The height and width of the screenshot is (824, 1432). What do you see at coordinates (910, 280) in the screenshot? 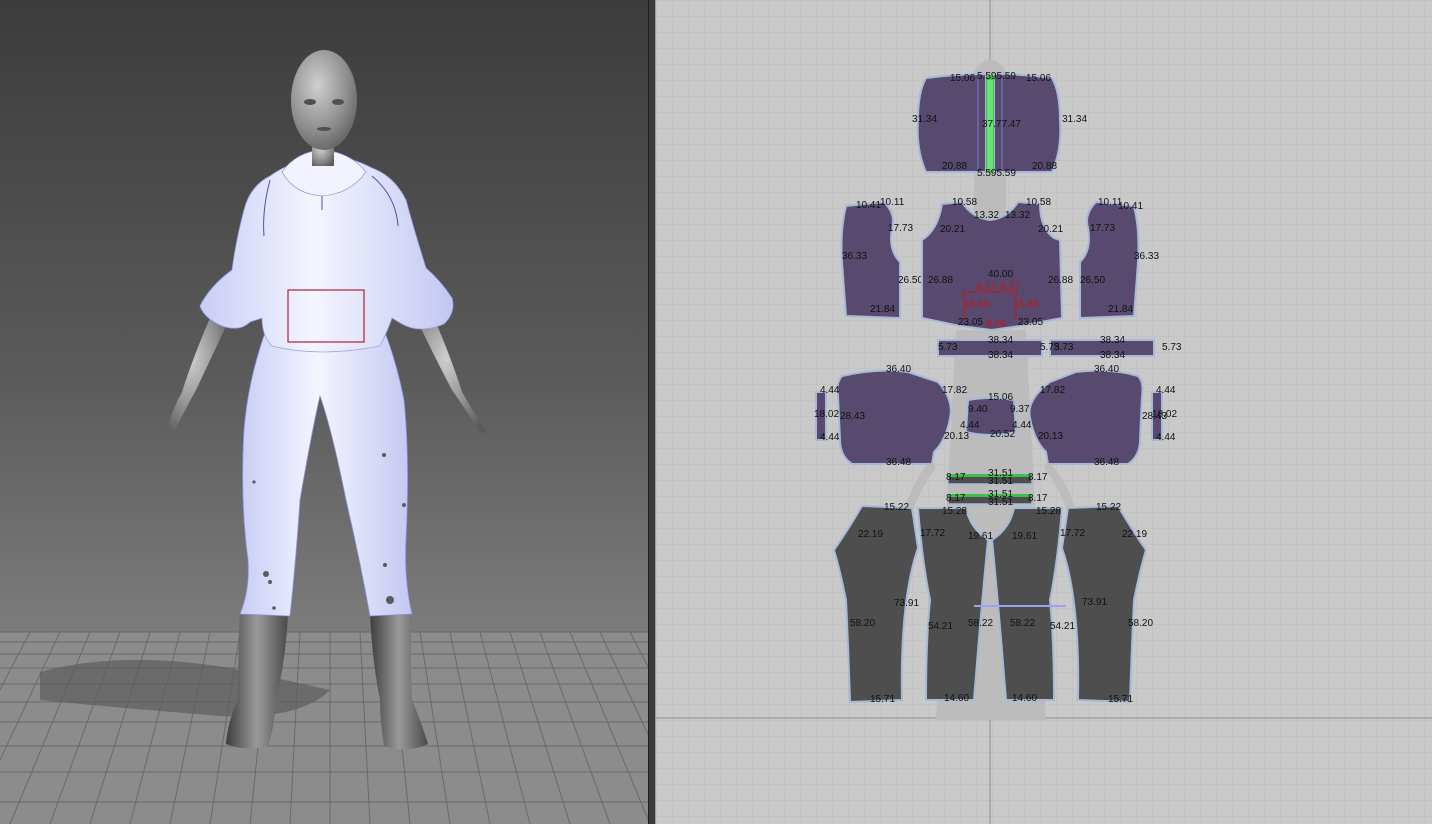
I see `dim-sleeve-left-mid: 26.50` at bounding box center [910, 280].